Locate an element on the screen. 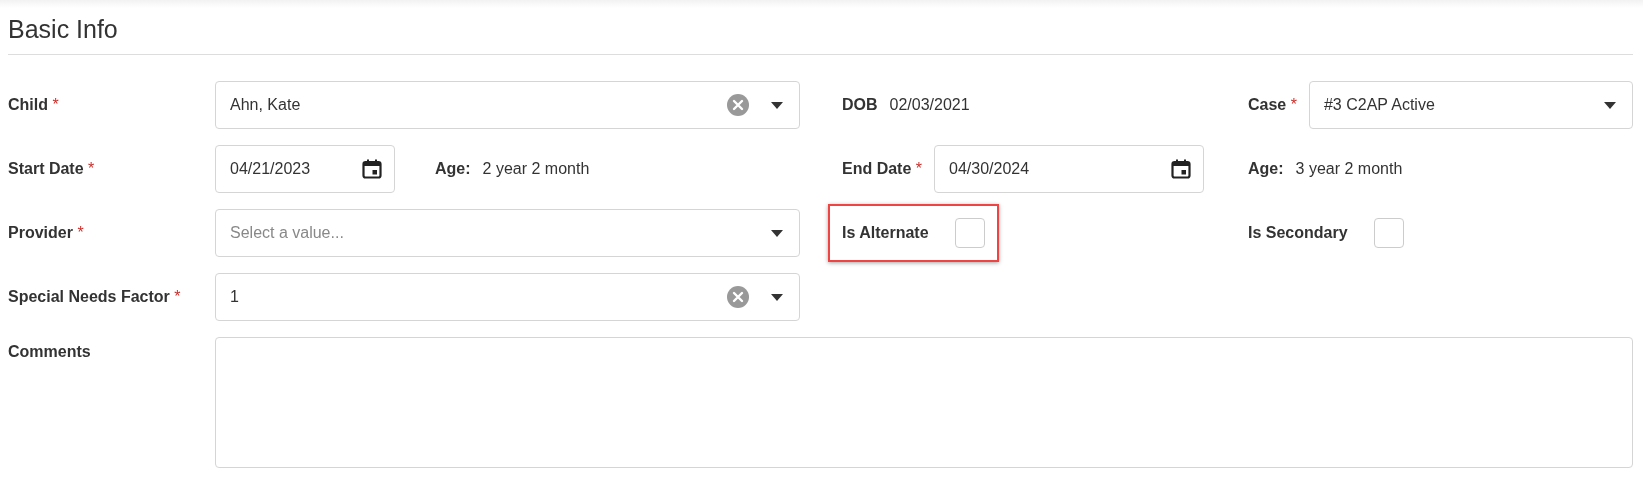 This screenshot has width=1643, height=485. section-title: Basic Info is located at coordinates (820, 31).